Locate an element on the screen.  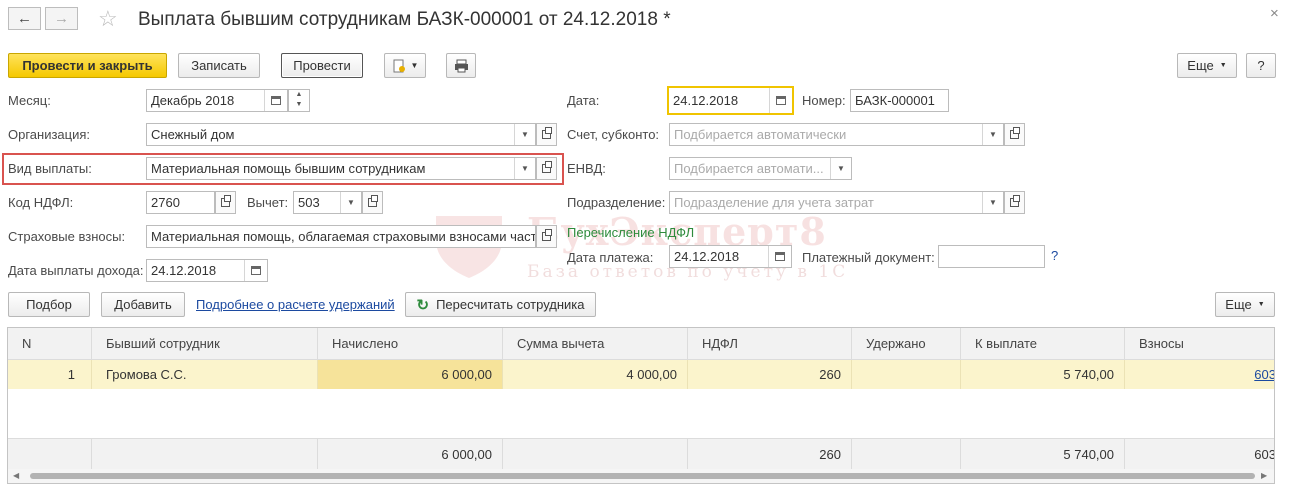
close-icon: × is located at coordinates (1274, 13).